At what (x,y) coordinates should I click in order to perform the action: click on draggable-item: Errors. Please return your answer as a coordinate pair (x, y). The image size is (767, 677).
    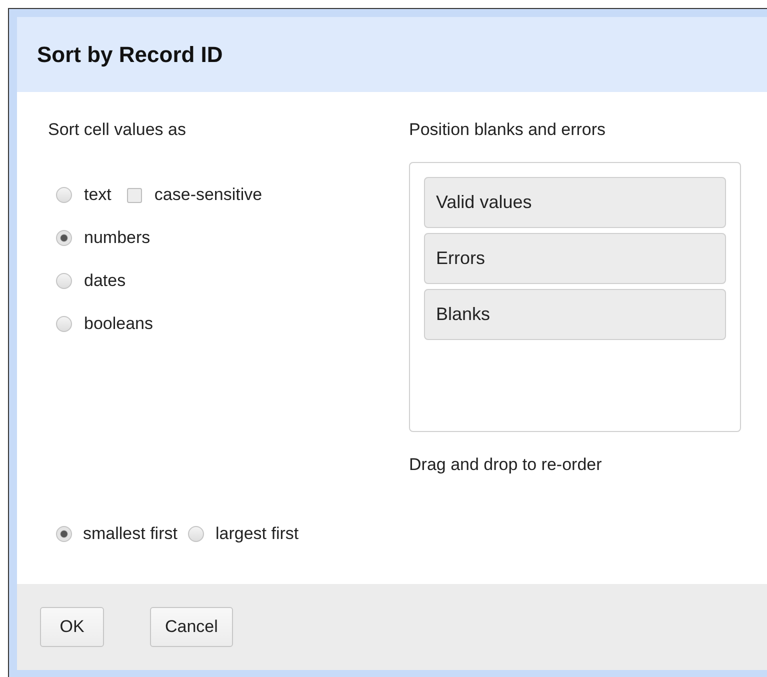
    Looking at the image, I should click on (575, 258).